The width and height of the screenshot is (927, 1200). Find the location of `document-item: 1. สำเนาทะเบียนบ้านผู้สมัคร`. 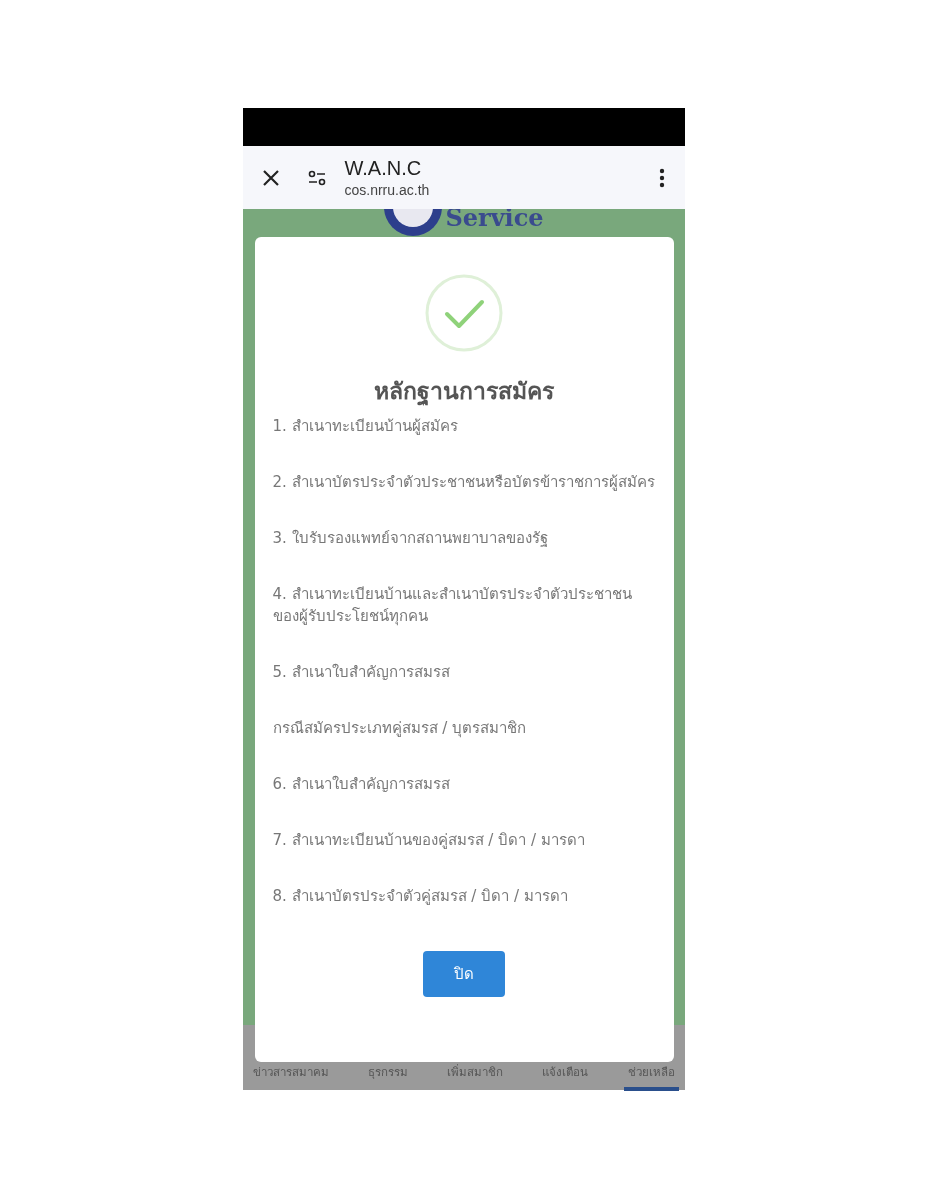

document-item: 1. สำเนาทะเบียนบ้านผู้สมัคร is located at coordinates (365, 426).